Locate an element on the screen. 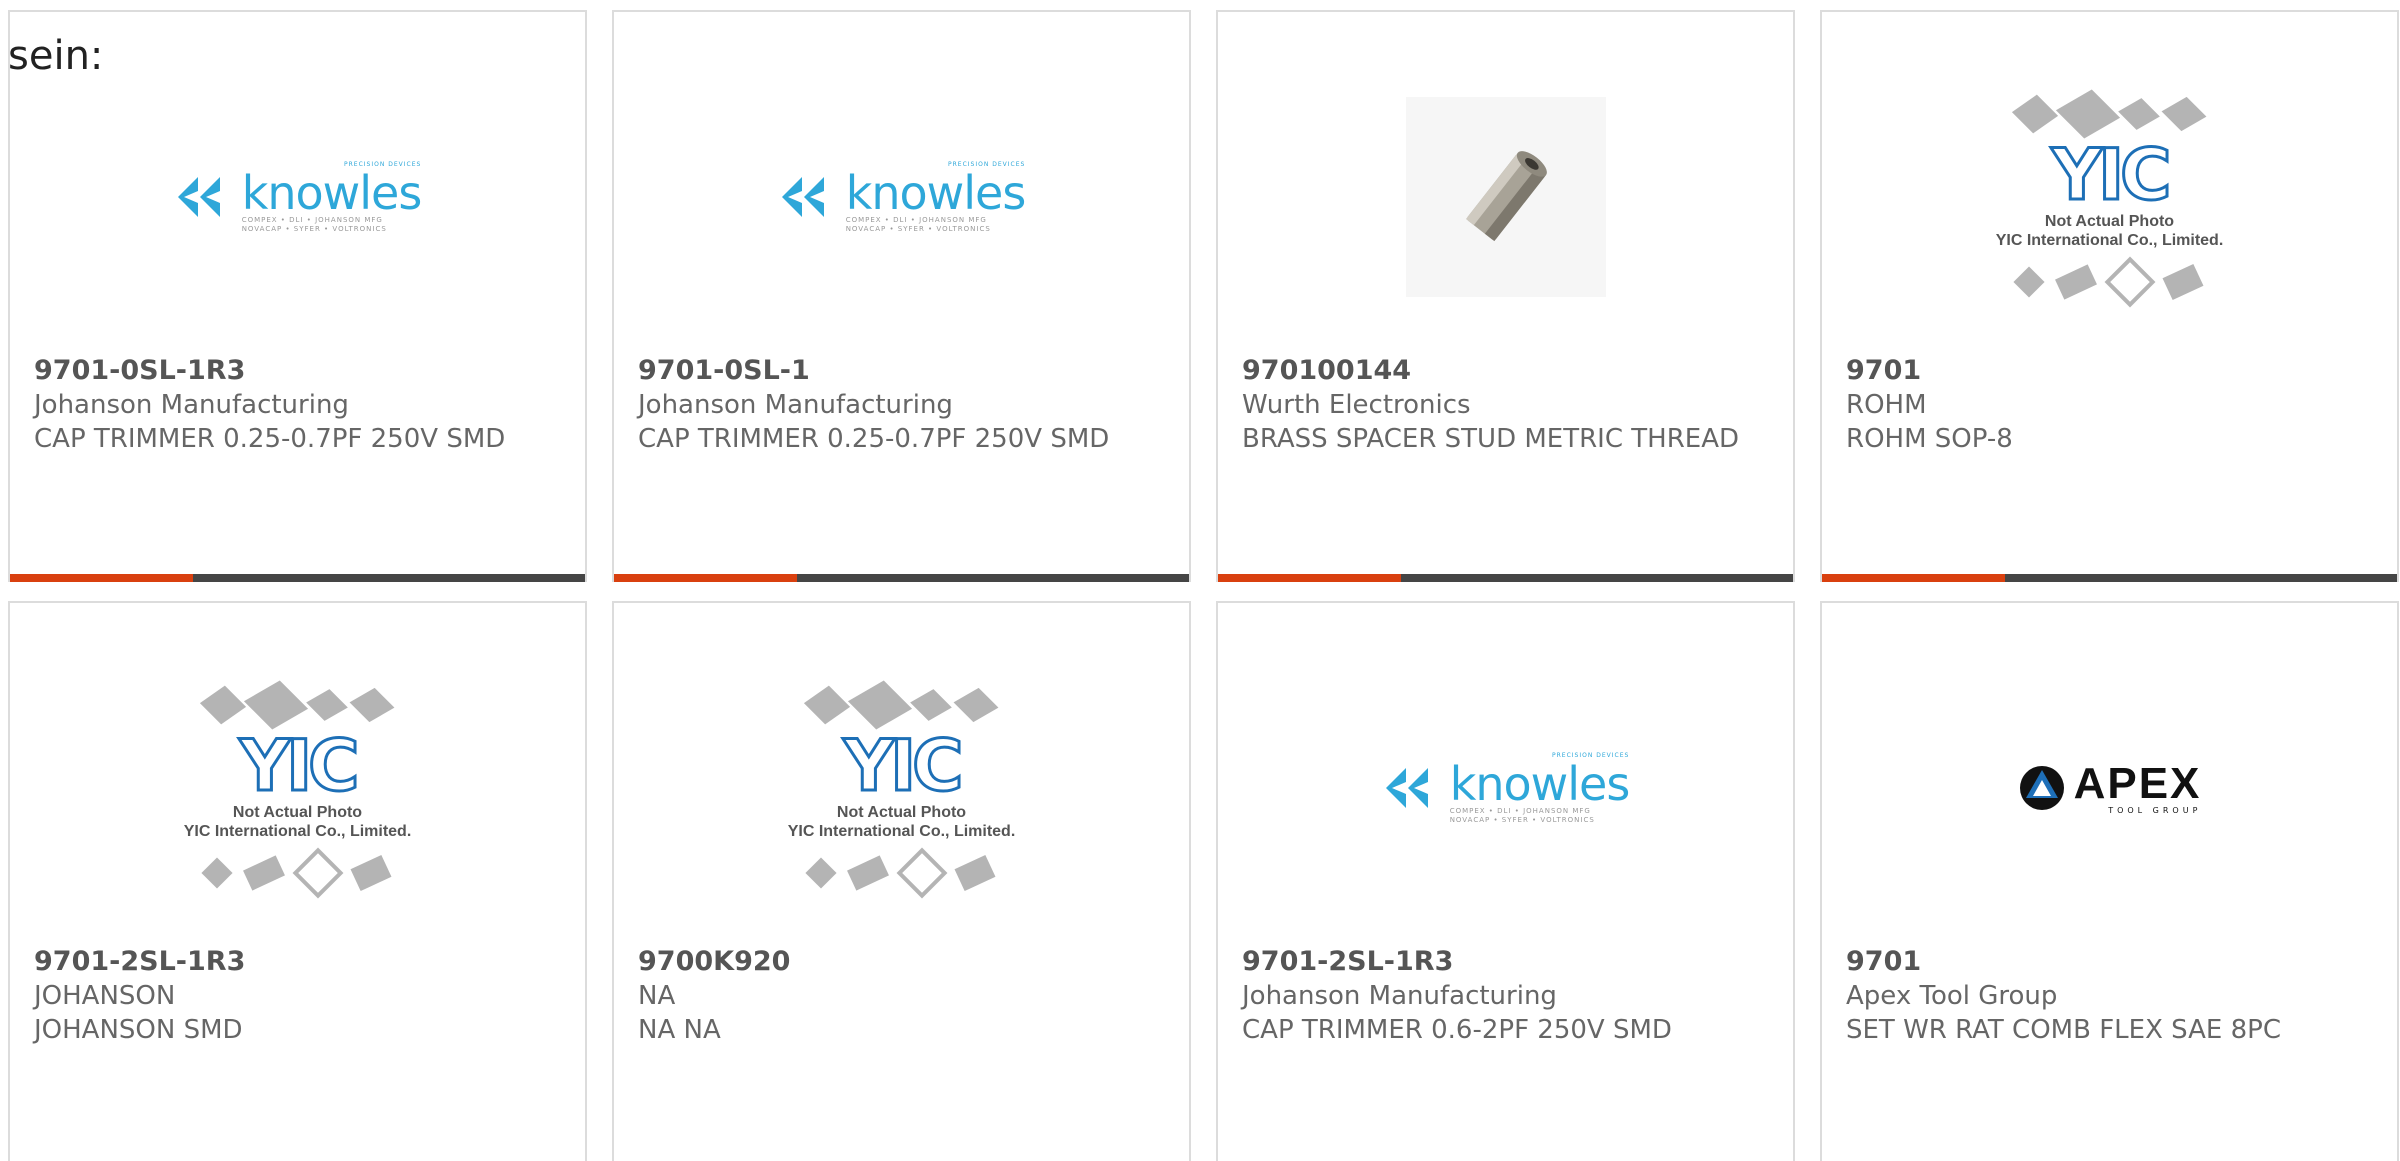 The height and width of the screenshot is (1161, 2400). product-info: 9701 ROHM ROHM SOP-8 is located at coordinates (2109, 405).